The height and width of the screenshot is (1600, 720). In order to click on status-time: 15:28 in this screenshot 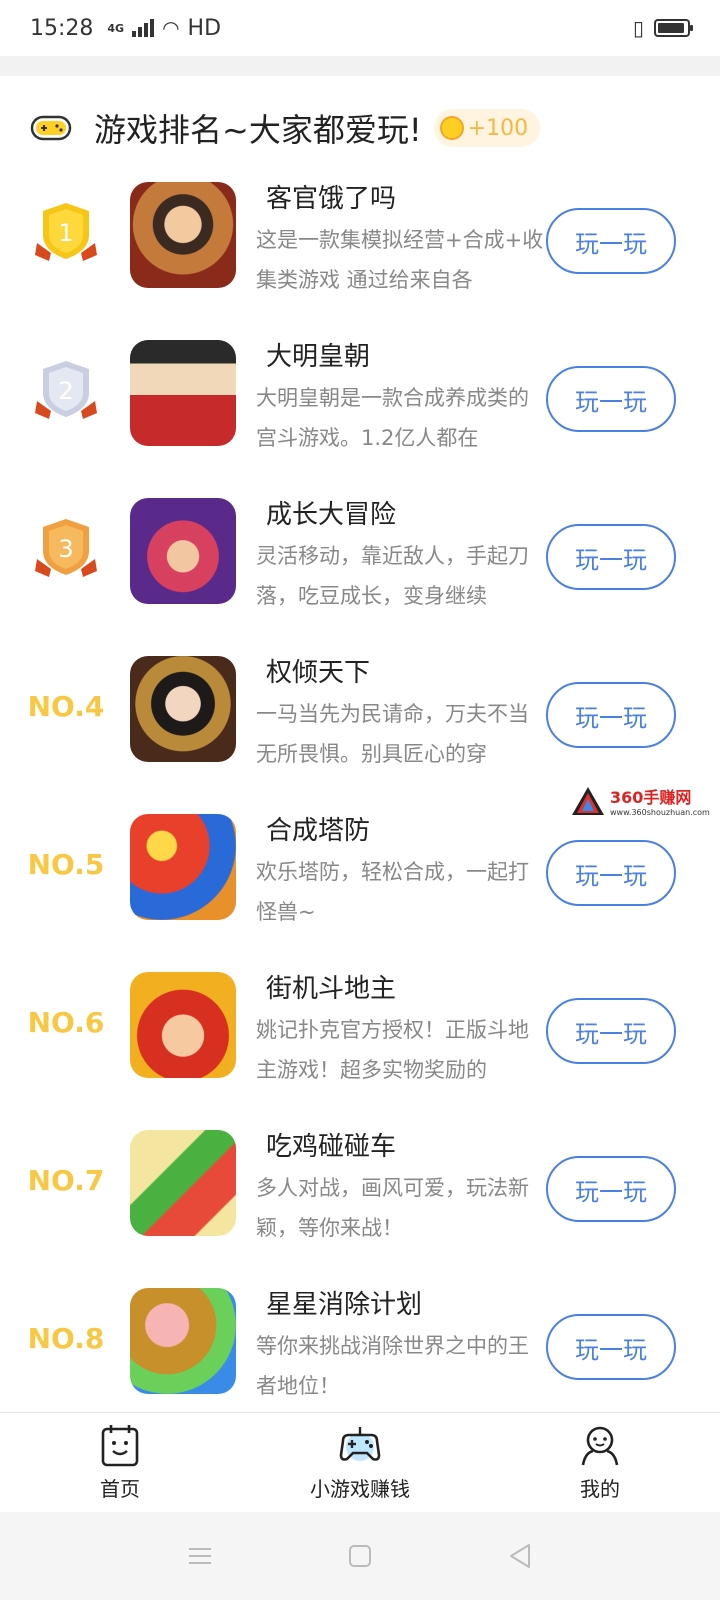, I will do `click(62, 28)`.